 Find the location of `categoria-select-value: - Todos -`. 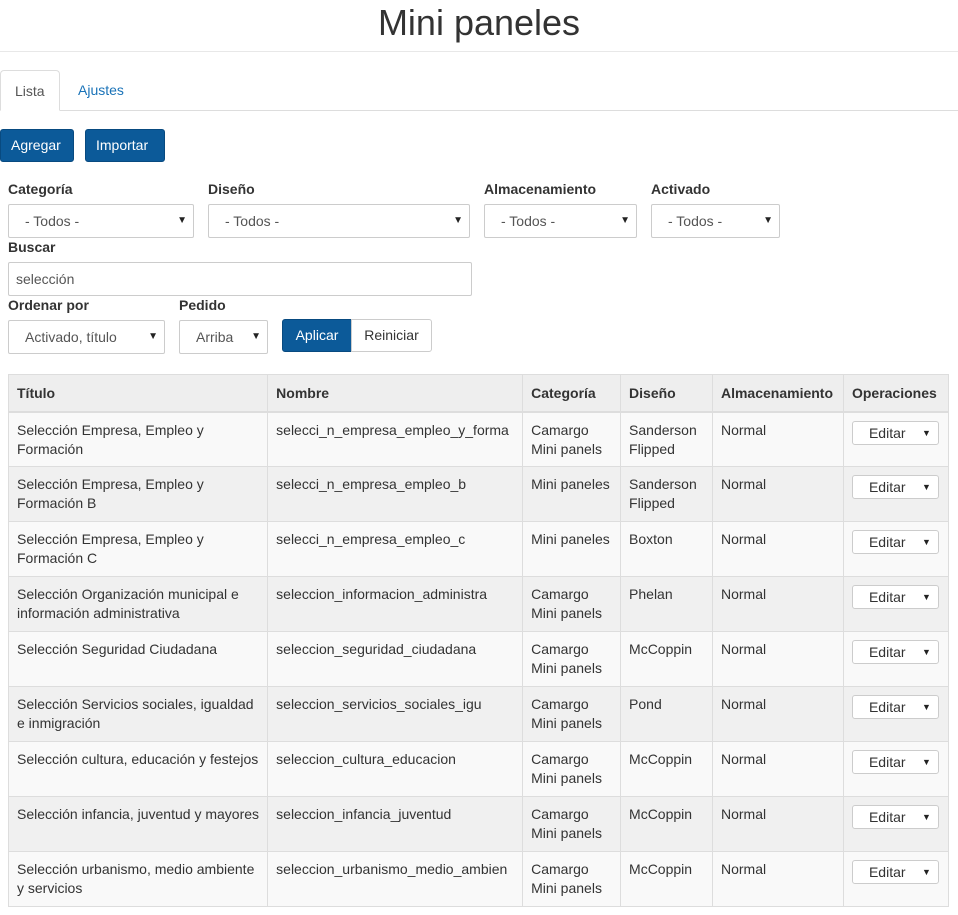

categoria-select-value: - Todos - is located at coordinates (52, 221).